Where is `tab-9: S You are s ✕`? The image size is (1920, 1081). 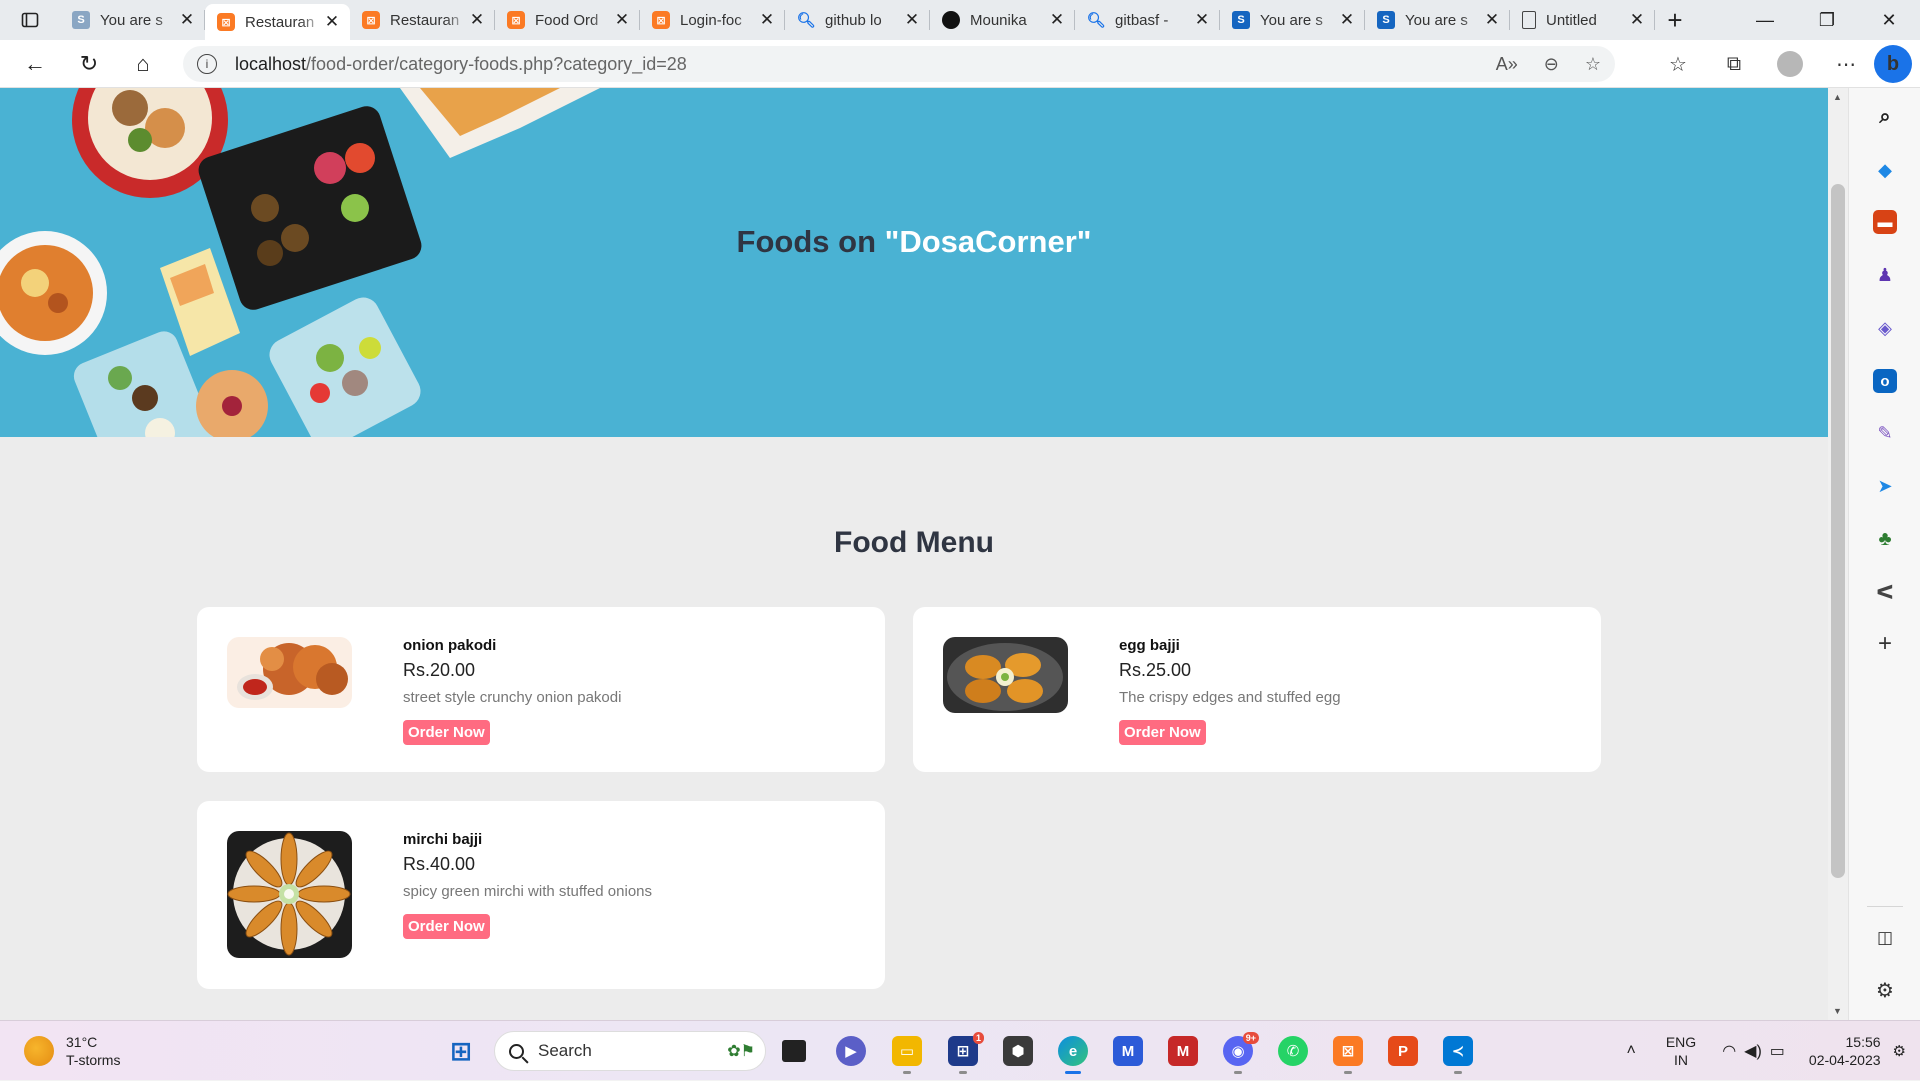 tab-9: S You are s ✕ is located at coordinates (1437, 20).